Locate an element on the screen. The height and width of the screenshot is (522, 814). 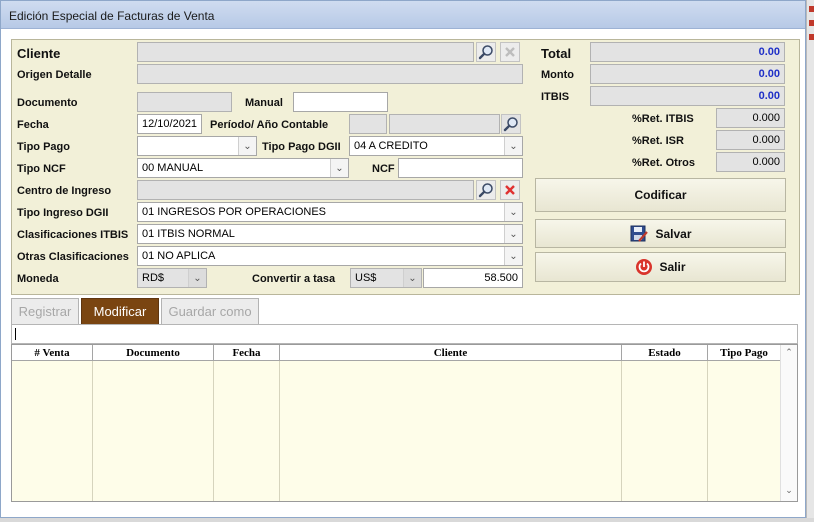
tipo-ncf-value: 00 MANUAL is located at coordinates (173, 168).